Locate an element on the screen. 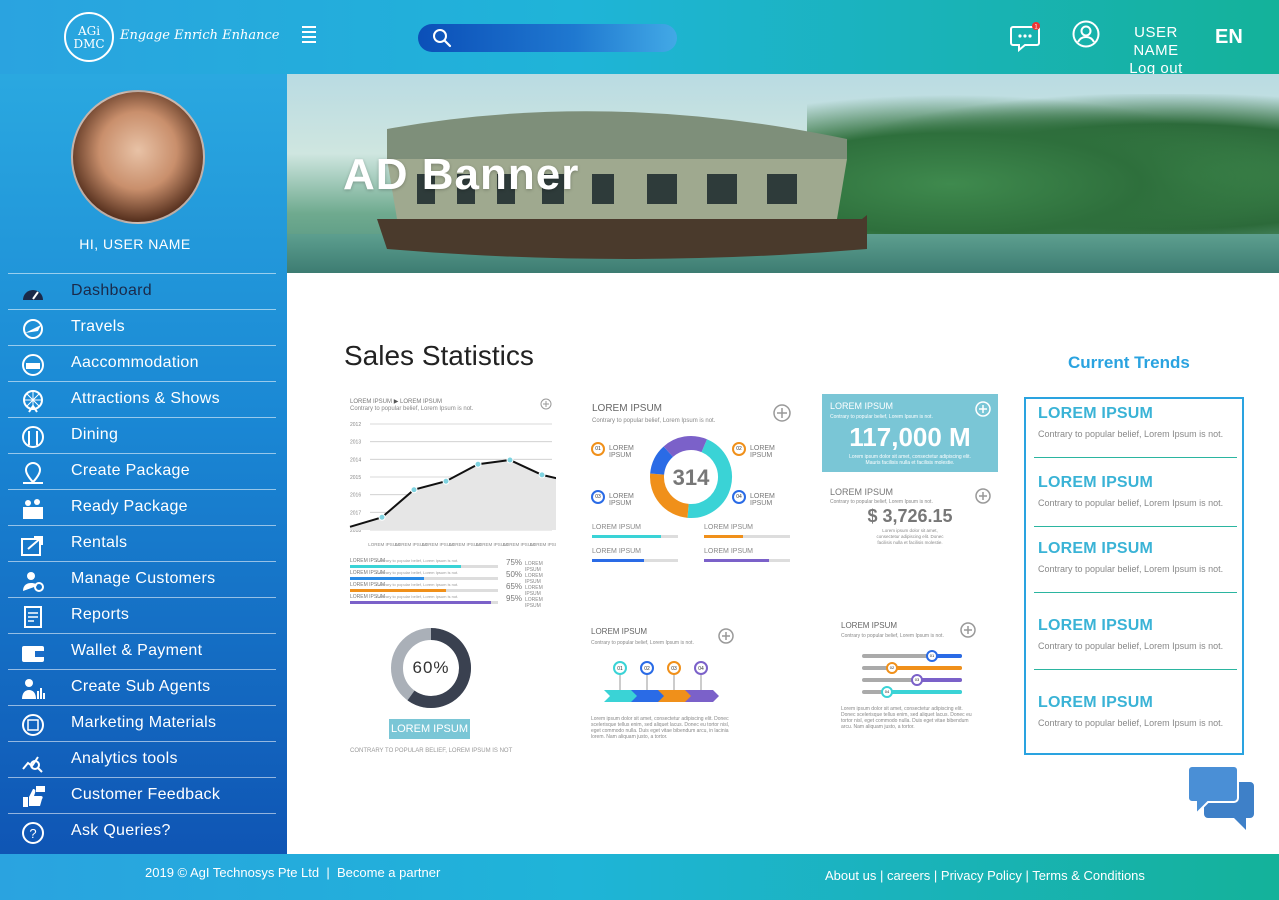  sidebar-item-label: Manage Customers is located at coordinates (143, 578).